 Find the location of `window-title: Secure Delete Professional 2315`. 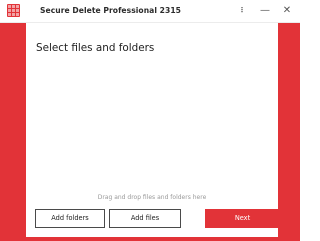

window-title: Secure Delete Professional 2315 is located at coordinates (110, 10).